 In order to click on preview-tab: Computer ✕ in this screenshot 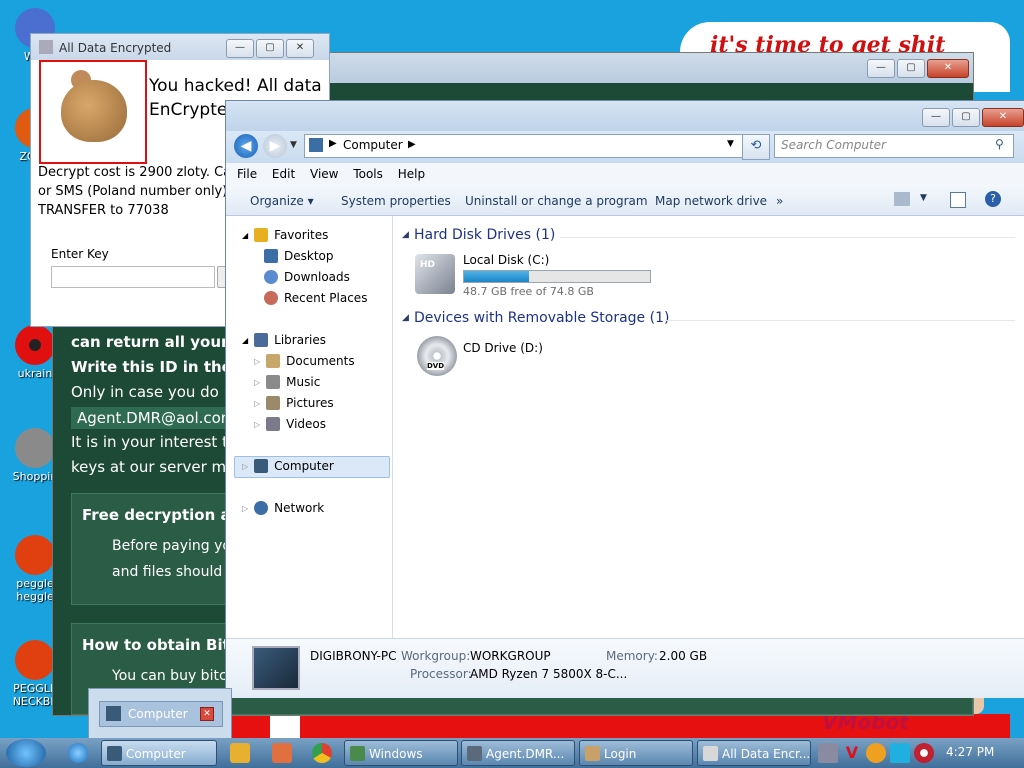, I will do `click(161, 714)`.